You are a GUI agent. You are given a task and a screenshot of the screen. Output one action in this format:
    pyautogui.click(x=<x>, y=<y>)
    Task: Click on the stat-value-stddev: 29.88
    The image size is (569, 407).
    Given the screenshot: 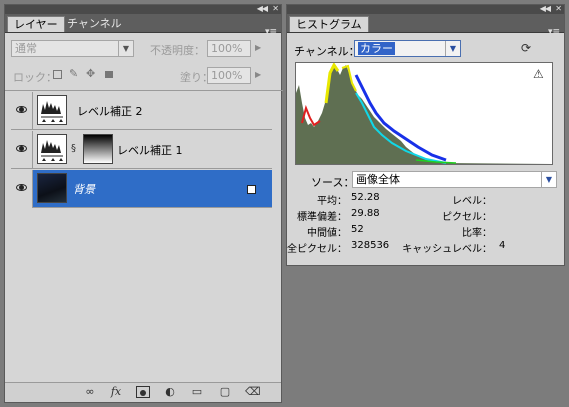 What is the action you would take?
    pyautogui.click(x=365, y=213)
    